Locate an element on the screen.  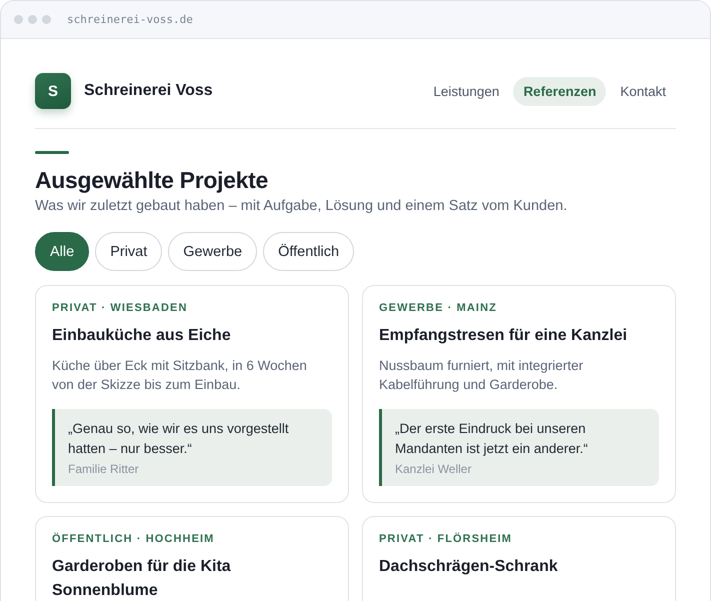
url-text: schreinerei-voss.de is located at coordinates (130, 19).